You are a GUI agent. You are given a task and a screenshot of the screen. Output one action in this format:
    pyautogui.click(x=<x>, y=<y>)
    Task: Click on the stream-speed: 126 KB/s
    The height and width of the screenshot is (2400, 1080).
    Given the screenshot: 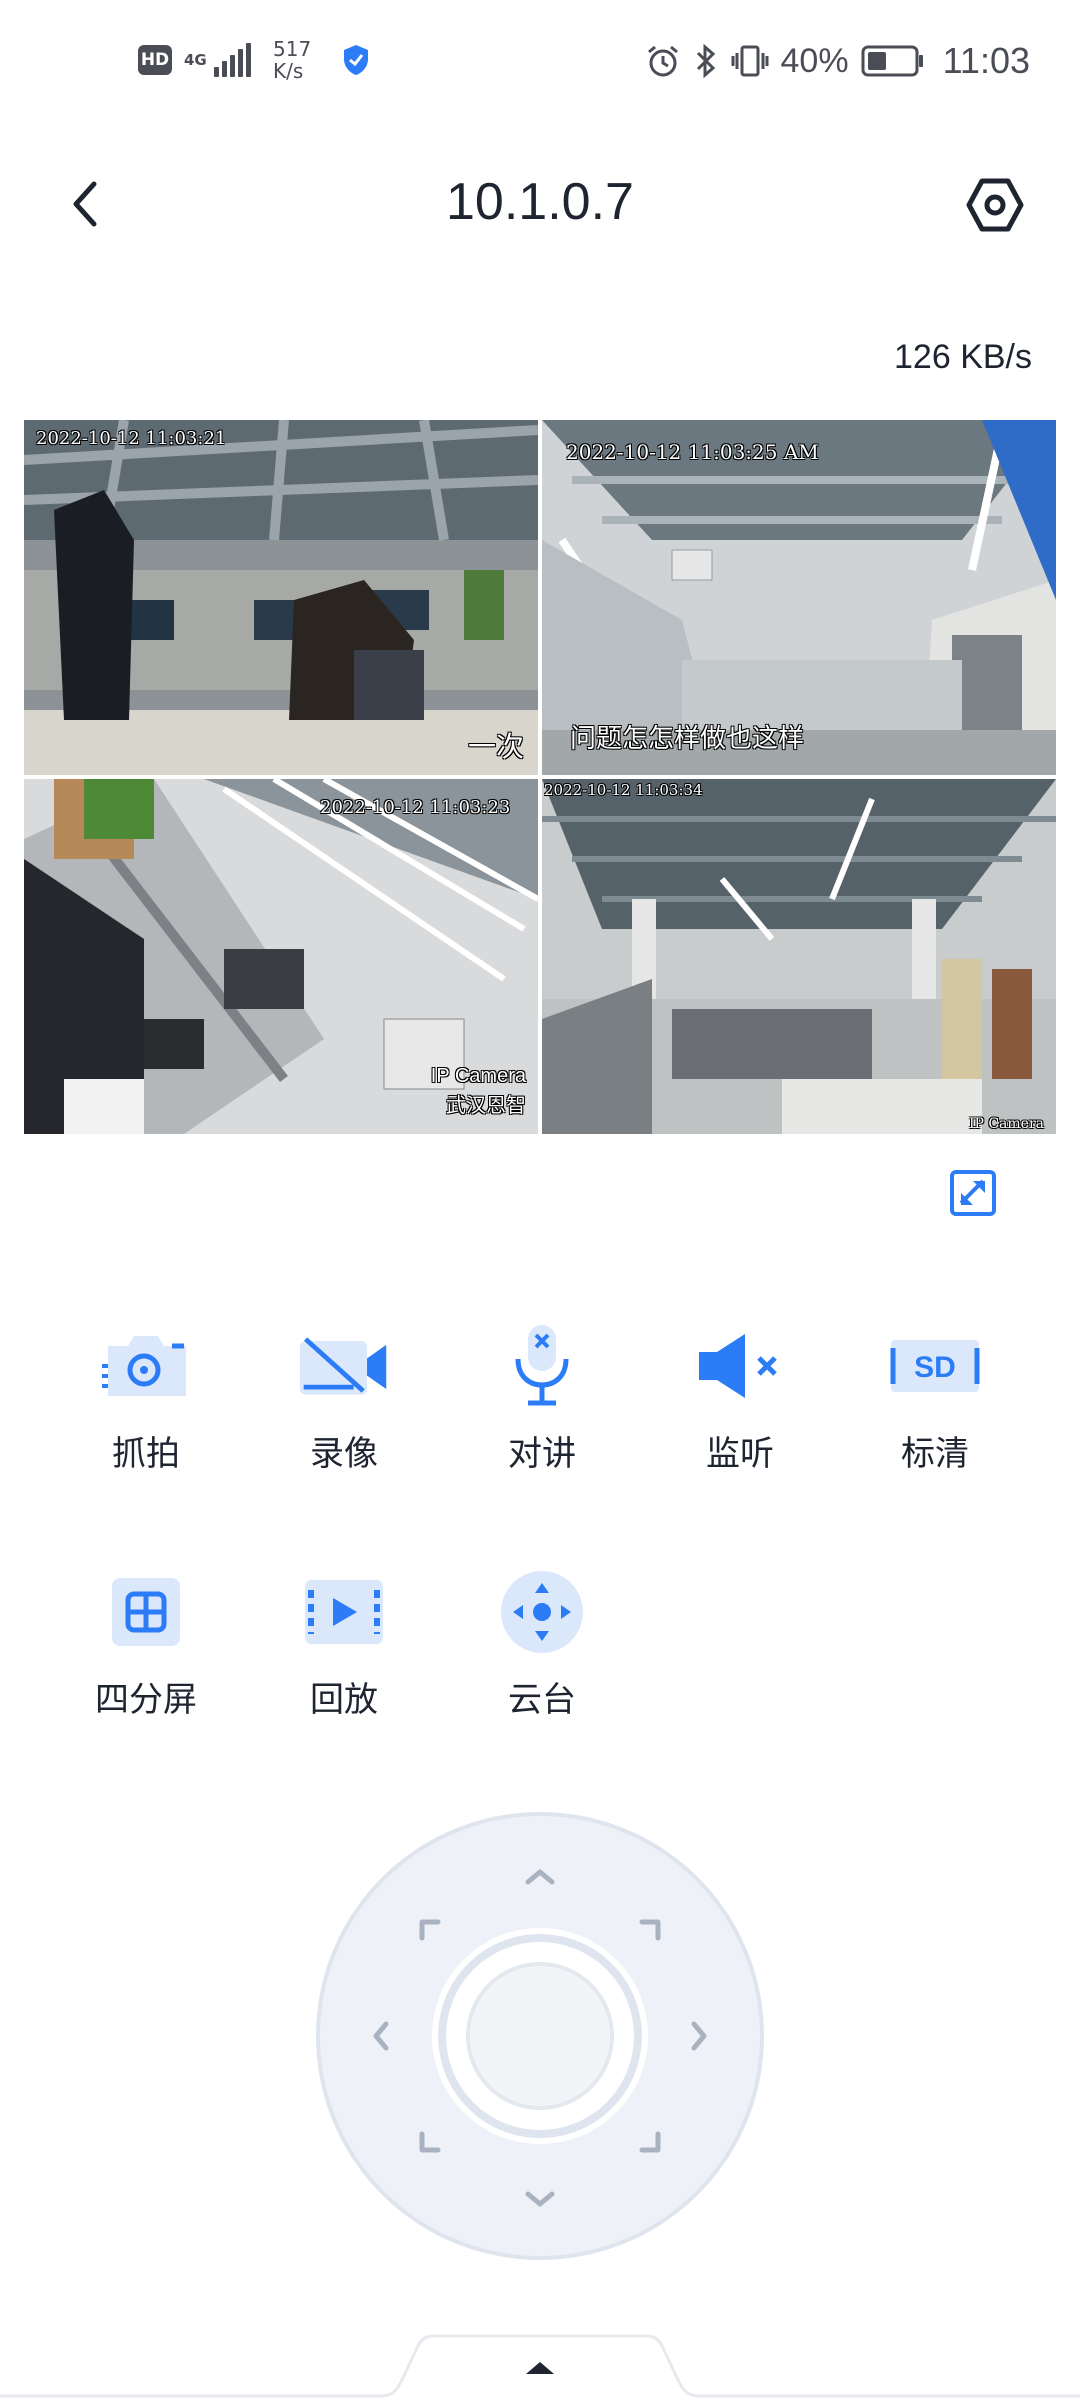 What is the action you would take?
    pyautogui.click(x=963, y=357)
    